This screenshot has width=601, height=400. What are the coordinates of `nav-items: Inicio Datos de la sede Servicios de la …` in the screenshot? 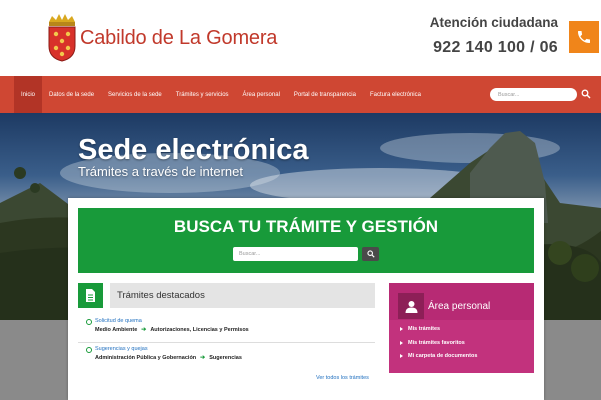 It's located at (221, 94).